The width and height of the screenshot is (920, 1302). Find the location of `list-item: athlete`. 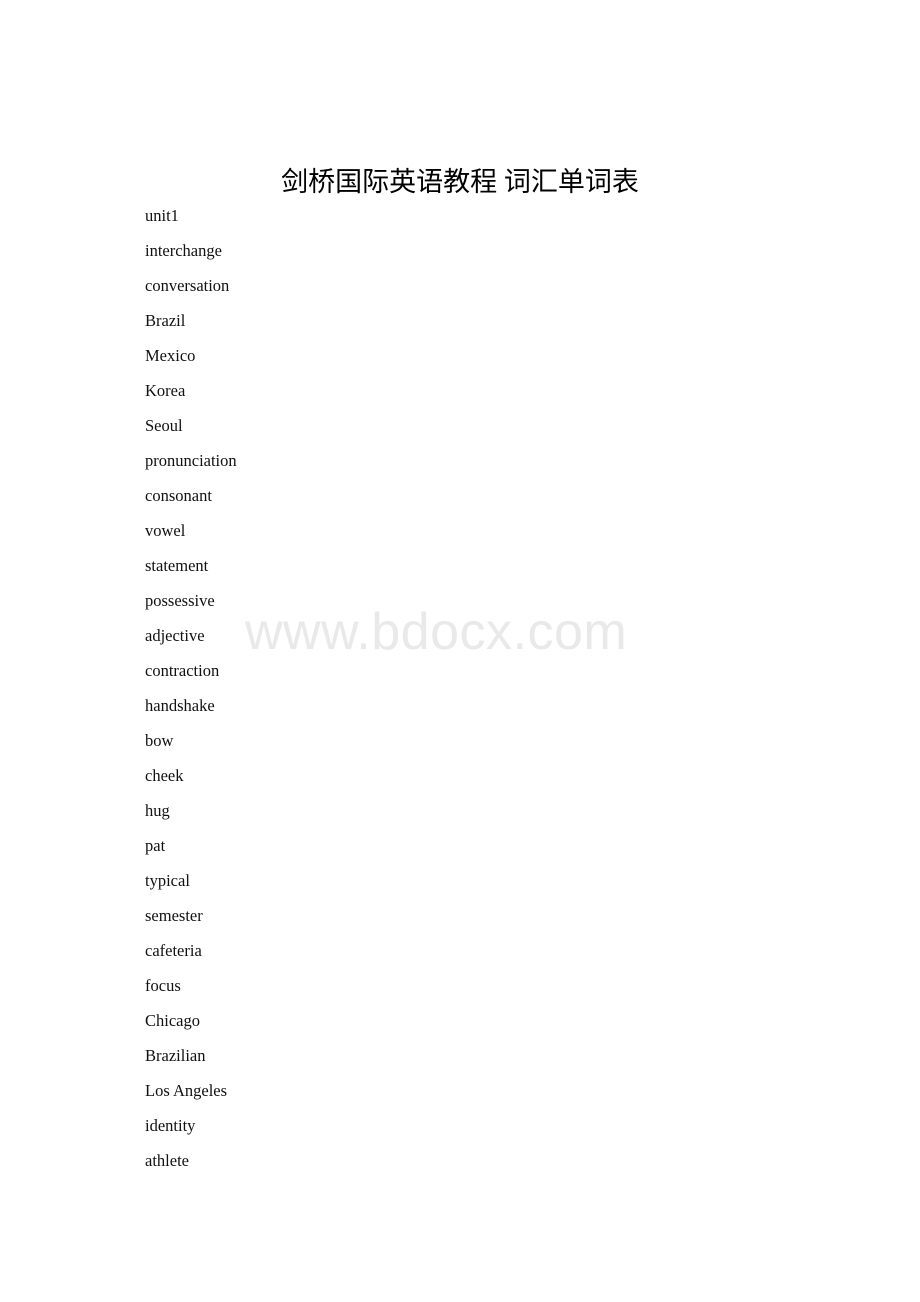

list-item: athlete is located at coordinates (167, 1160).